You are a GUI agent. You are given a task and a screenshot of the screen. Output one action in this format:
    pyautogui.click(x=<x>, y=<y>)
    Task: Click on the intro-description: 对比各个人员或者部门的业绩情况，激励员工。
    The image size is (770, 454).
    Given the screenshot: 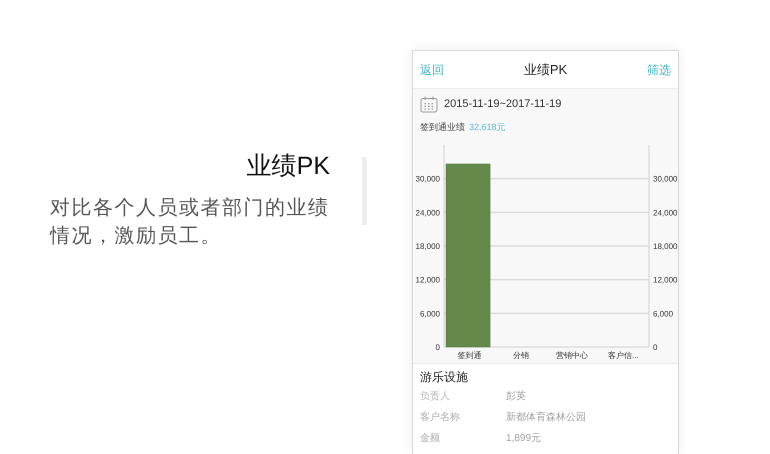 What is the action you would take?
    pyautogui.click(x=190, y=222)
    